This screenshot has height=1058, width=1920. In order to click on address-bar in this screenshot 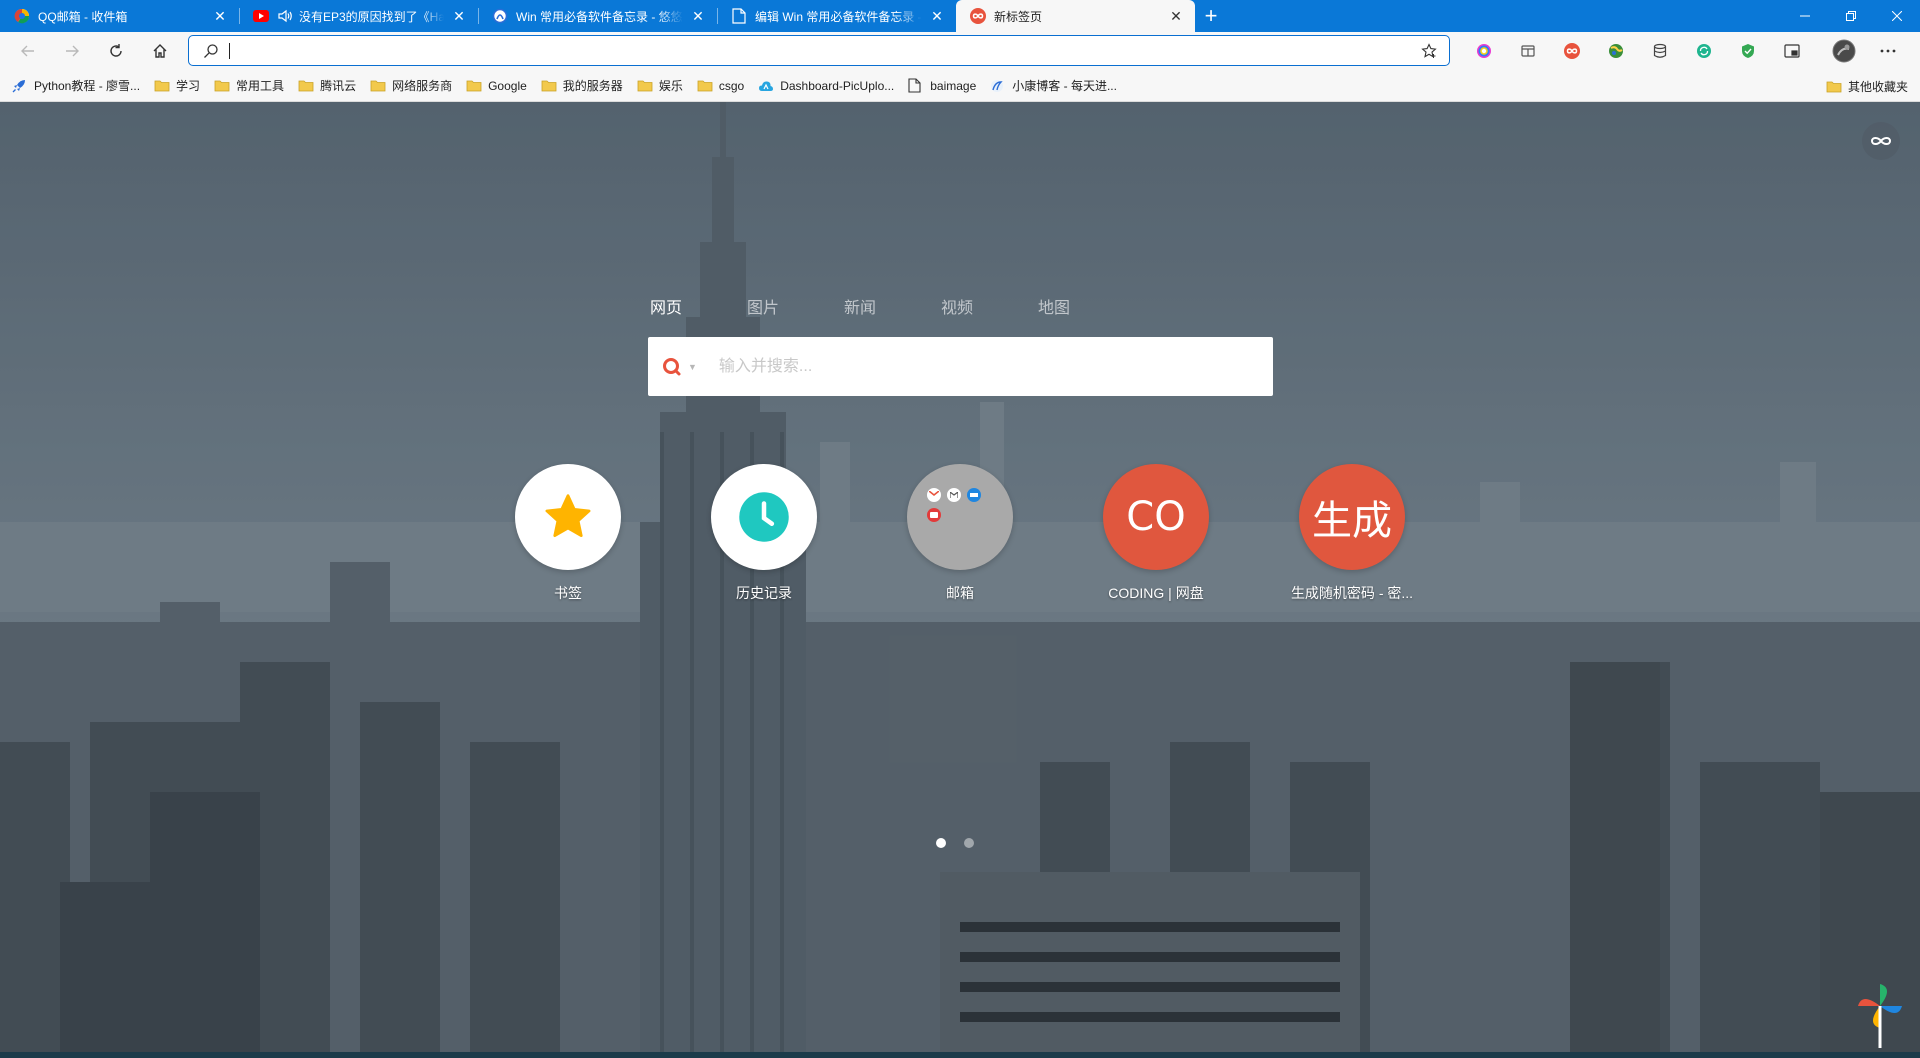, I will do `click(819, 50)`.